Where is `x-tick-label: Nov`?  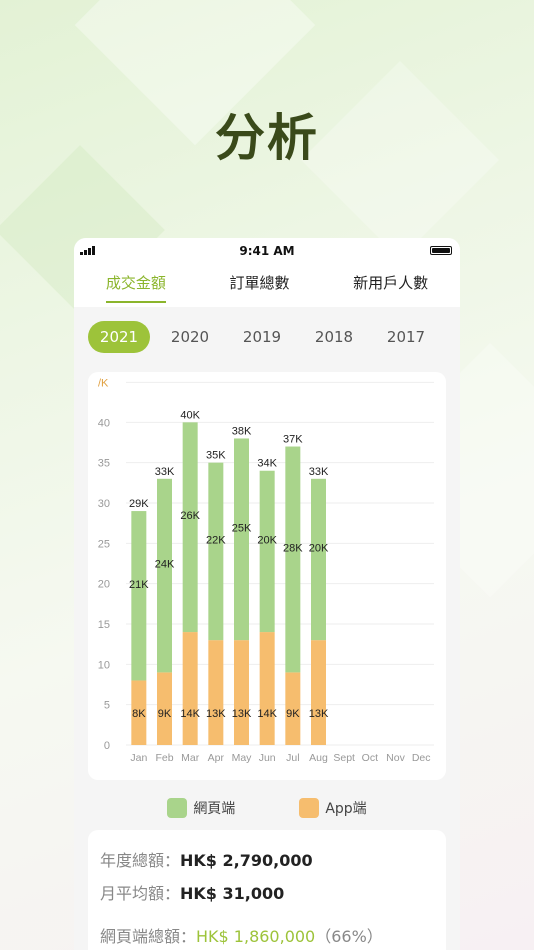 x-tick-label: Nov is located at coordinates (395, 758).